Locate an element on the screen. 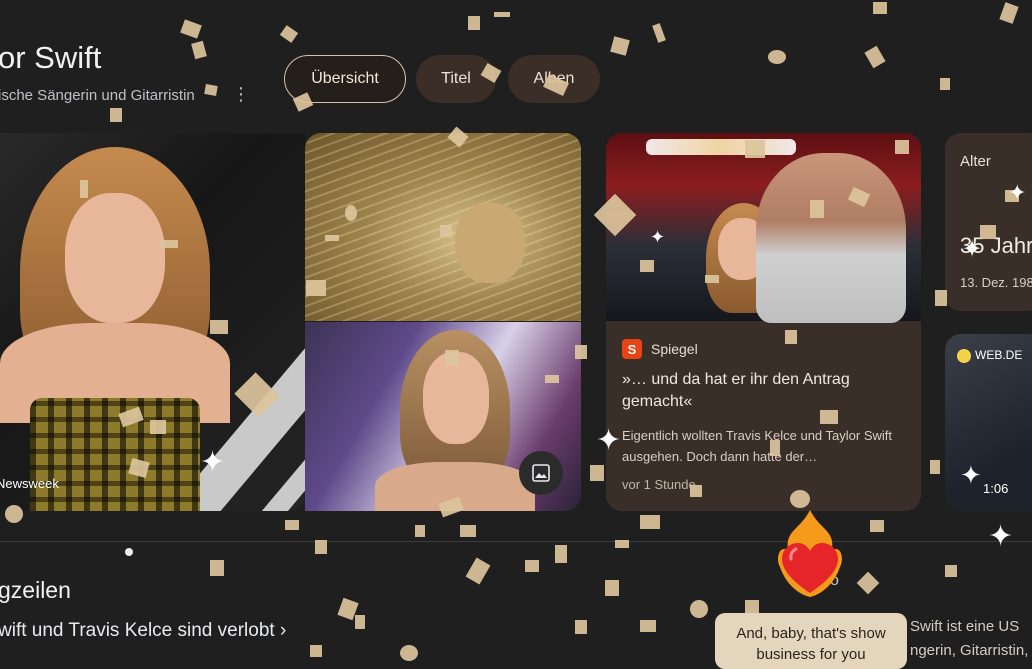  lyrics-tooltip: And, baby, that's show business for you is located at coordinates (811, 641).